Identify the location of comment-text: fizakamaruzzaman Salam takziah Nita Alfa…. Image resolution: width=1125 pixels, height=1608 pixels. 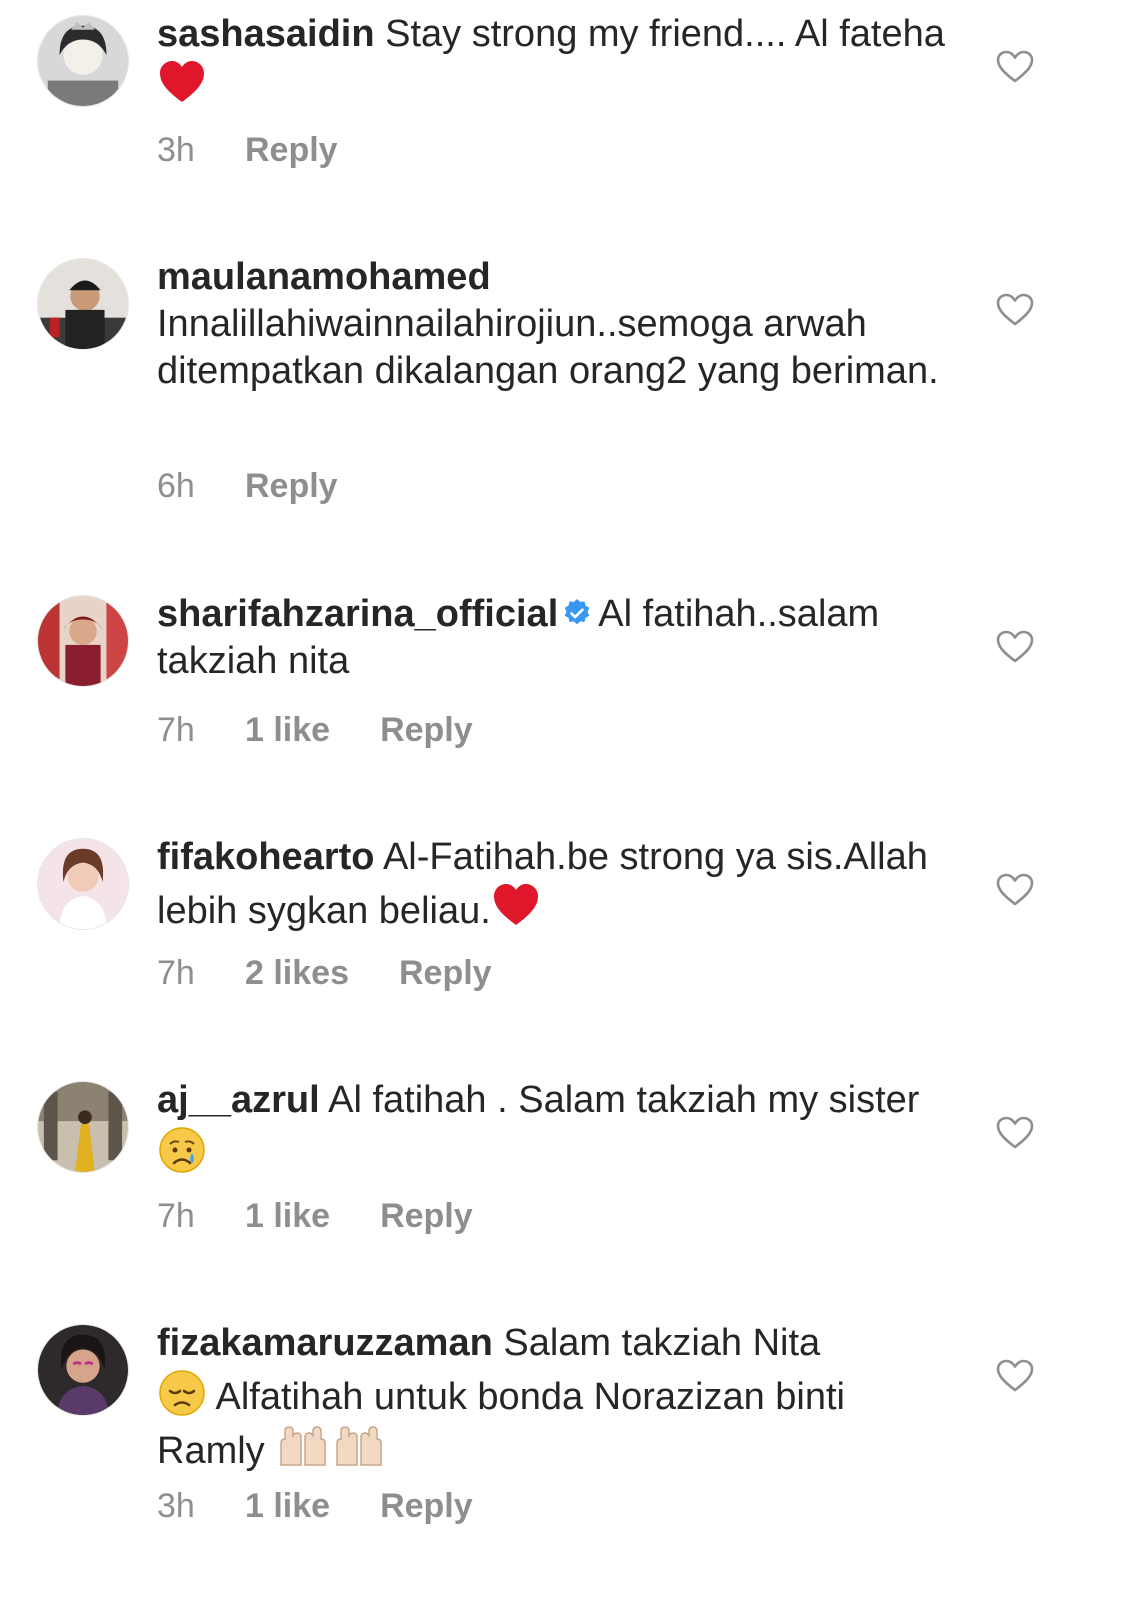
(557, 1397).